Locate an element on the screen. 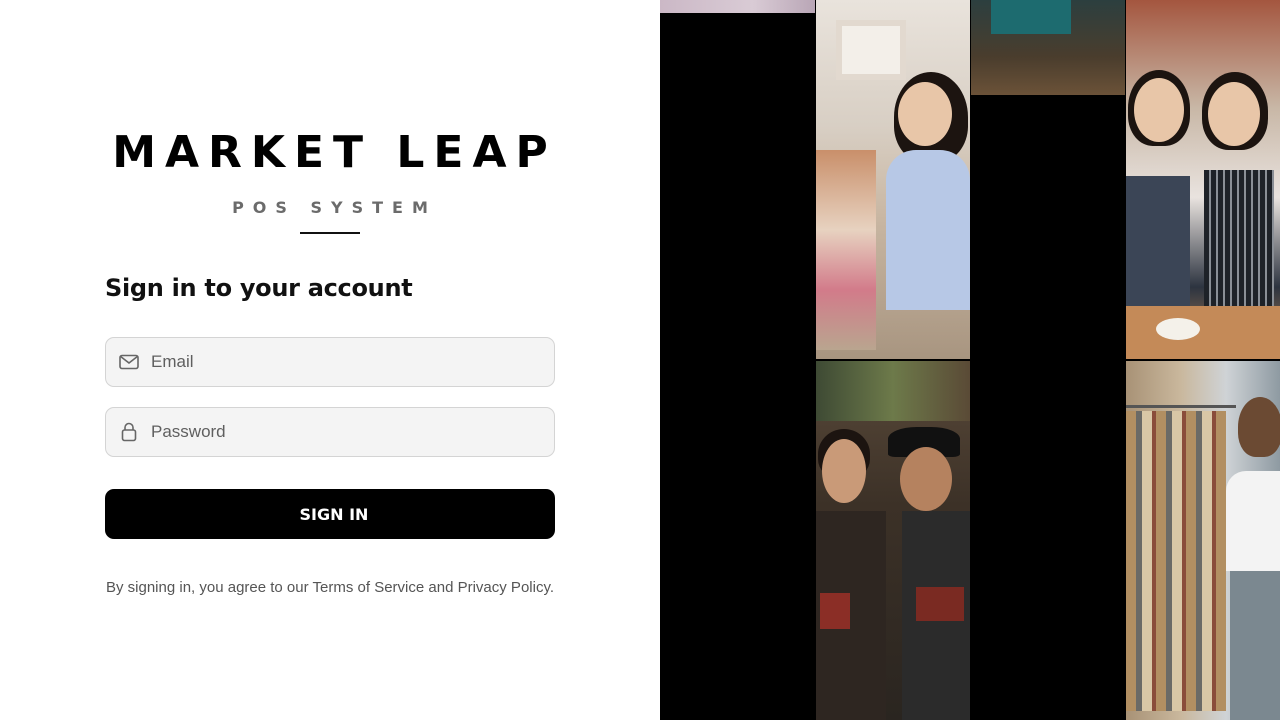  hair-shape is located at coordinates (1259, 427).